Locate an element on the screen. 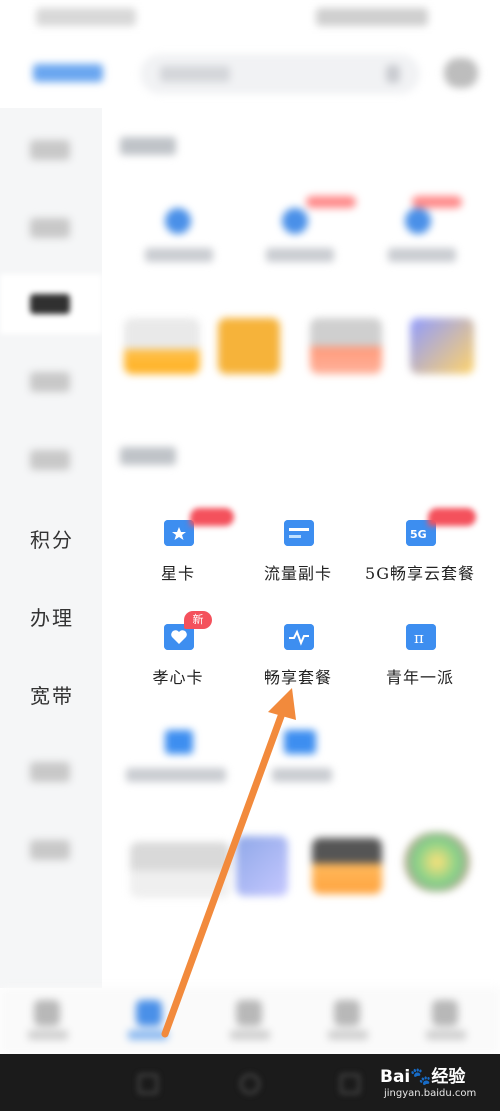 This screenshot has height=1111, width=500. voice-icon is located at coordinates (393, 74).